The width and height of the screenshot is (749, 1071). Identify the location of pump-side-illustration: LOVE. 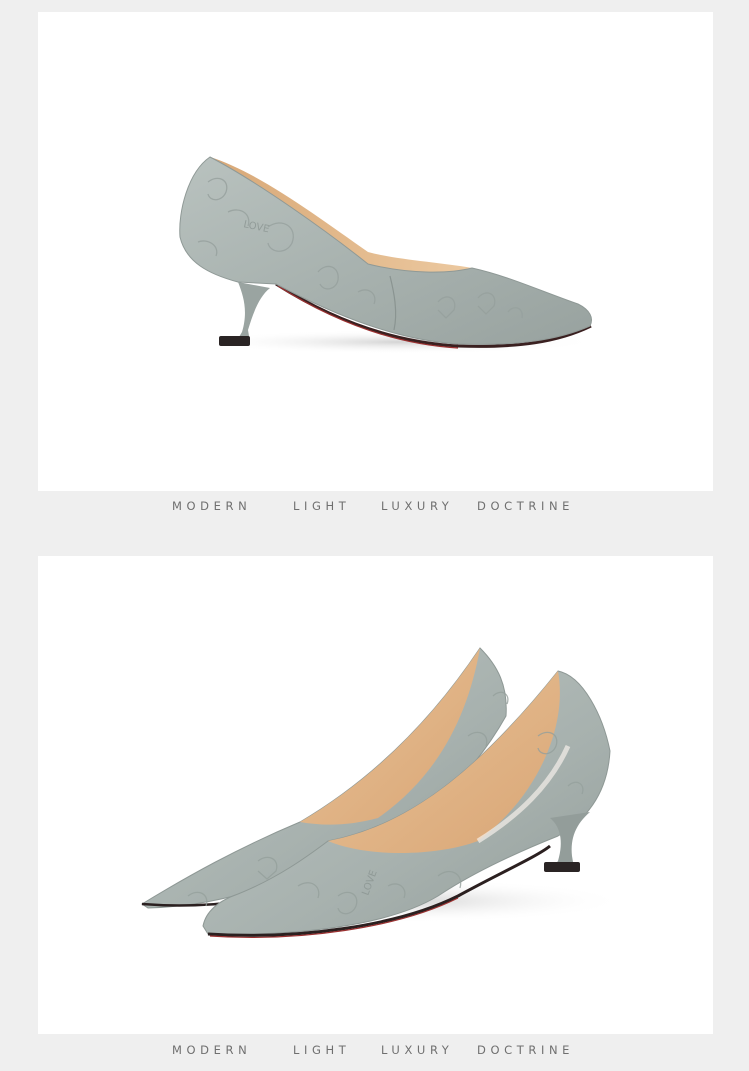
(388, 255).